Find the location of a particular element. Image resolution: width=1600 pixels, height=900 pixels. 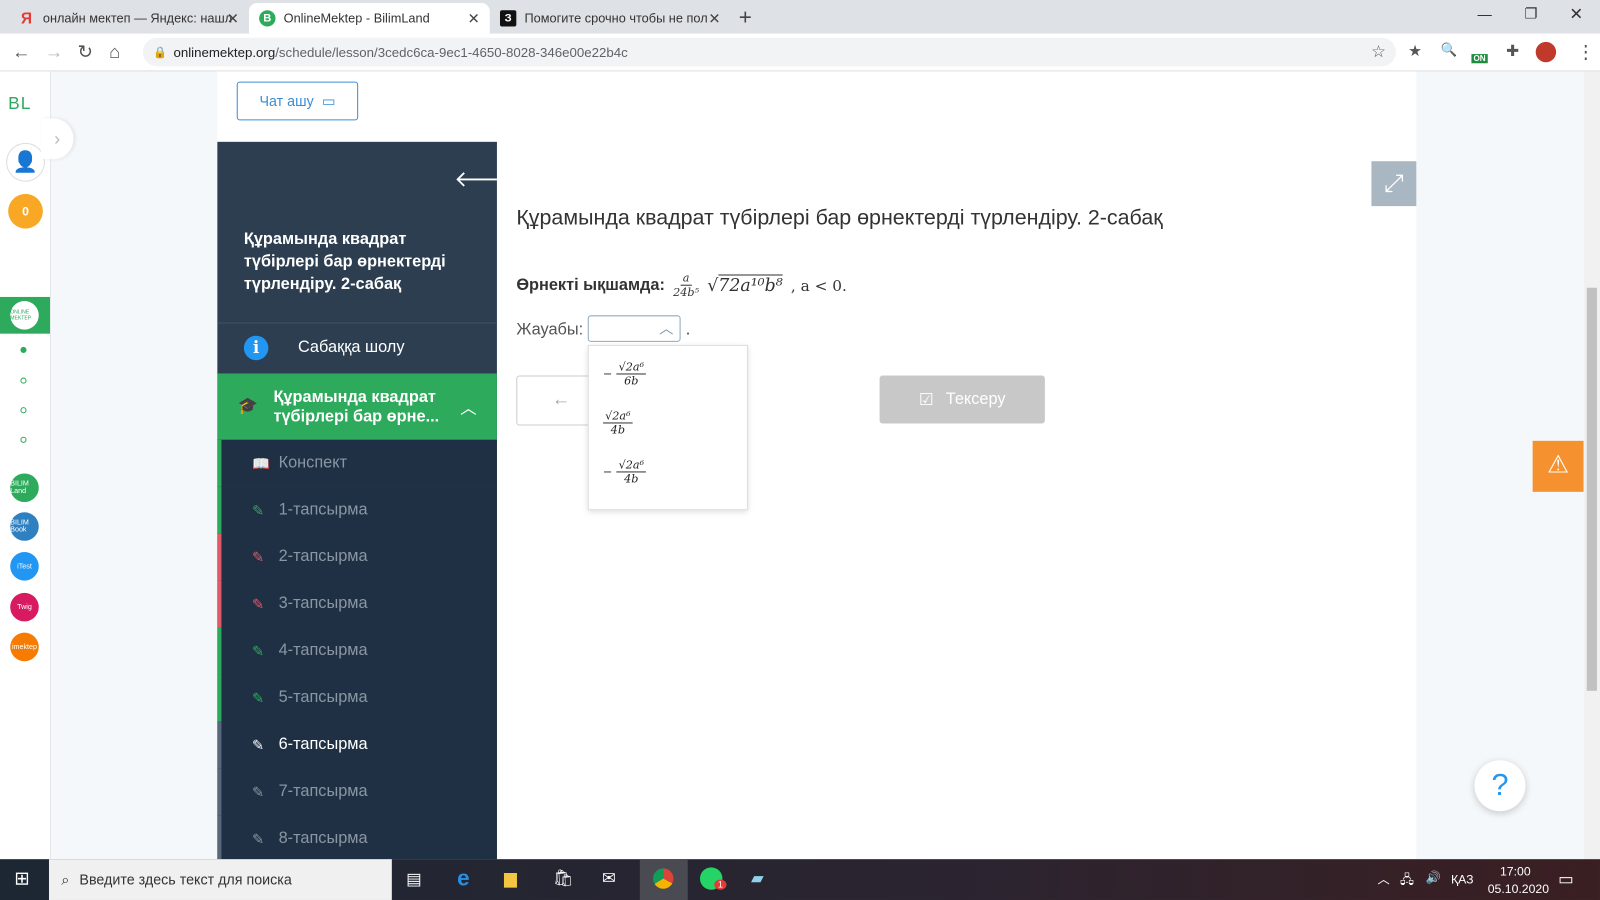

network-icon: 🖧 is located at coordinates (1407, 880).